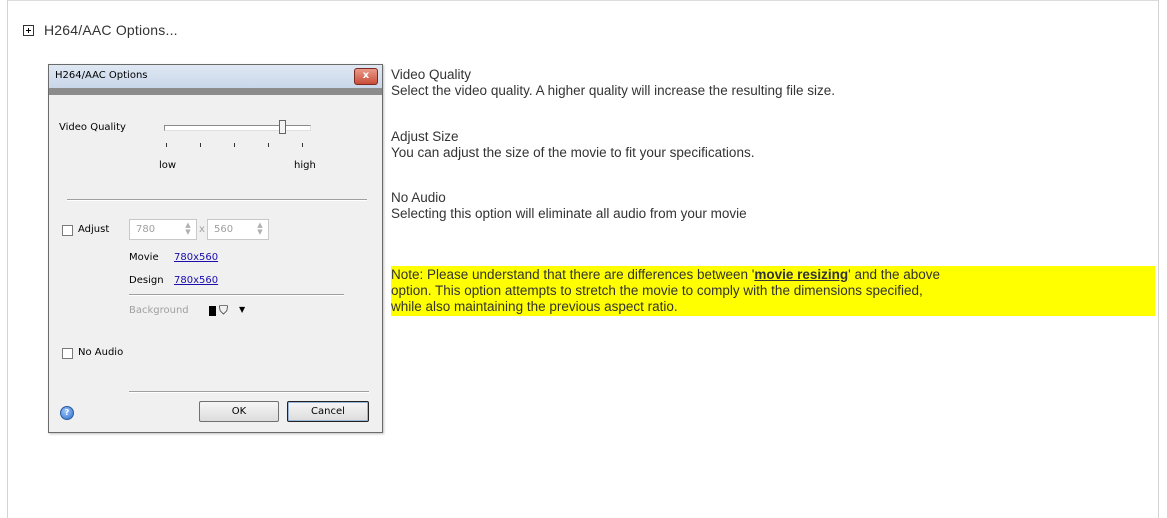  I want to click on quality-low-label: low, so click(168, 165).